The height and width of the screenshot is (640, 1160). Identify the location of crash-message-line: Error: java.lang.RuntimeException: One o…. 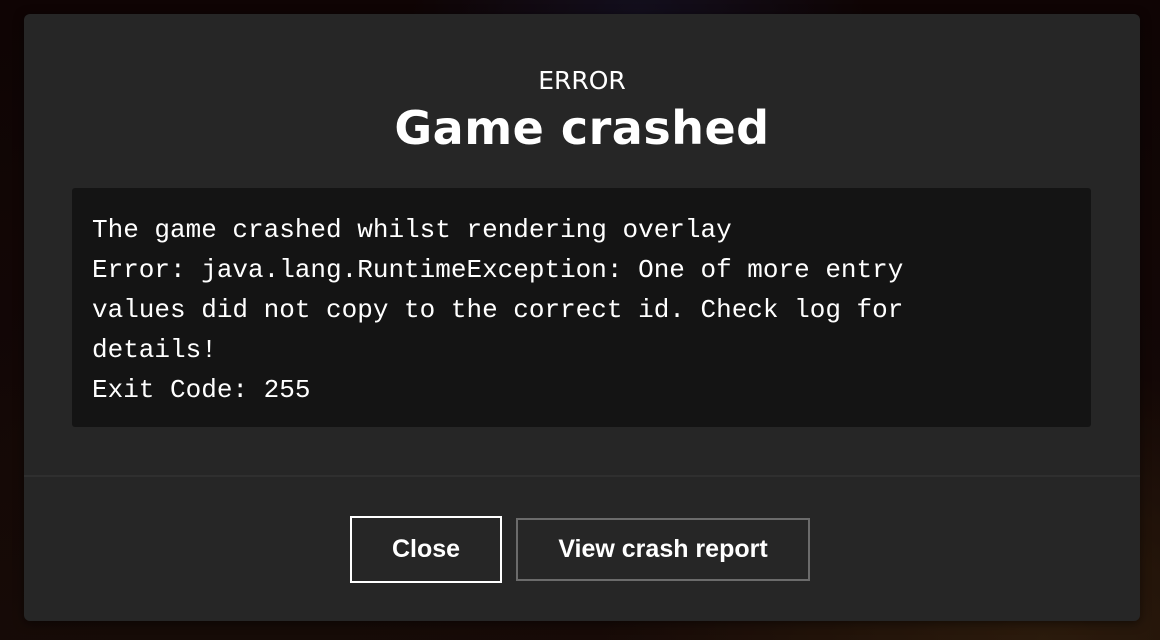
(498, 270).